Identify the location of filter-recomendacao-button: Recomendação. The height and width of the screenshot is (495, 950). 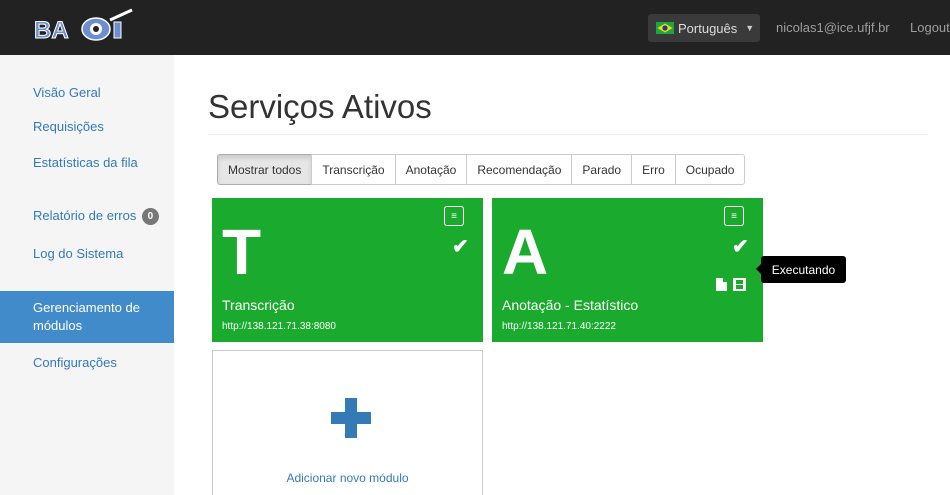
(519, 169).